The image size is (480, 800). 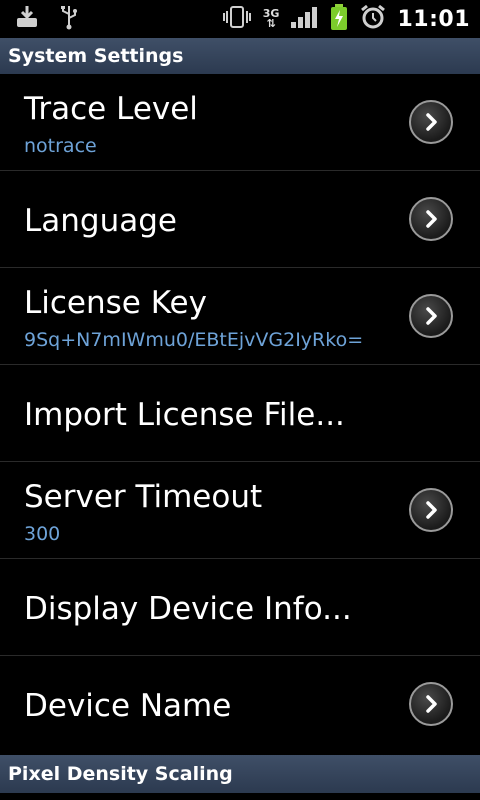 I want to click on status-bar: 3G ⇅ 11:01, so click(x=240, y=19).